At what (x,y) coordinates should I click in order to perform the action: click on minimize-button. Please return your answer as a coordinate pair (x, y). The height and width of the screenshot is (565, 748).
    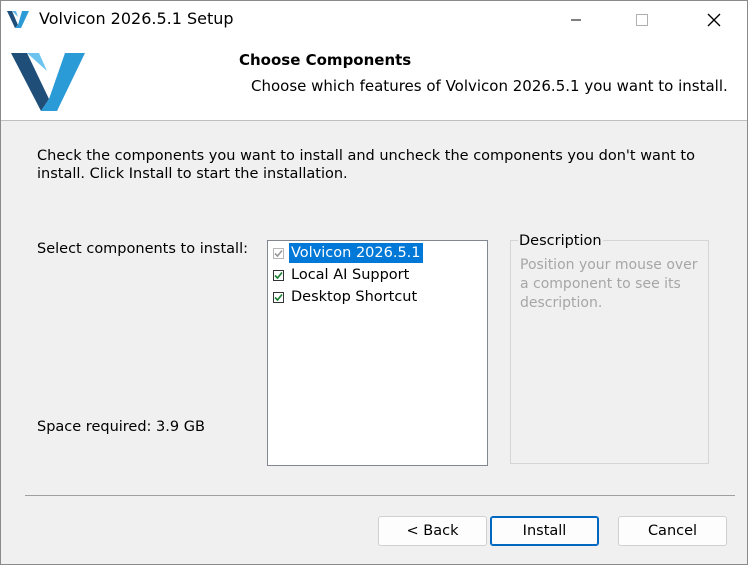
    Looking at the image, I should click on (576, 19).